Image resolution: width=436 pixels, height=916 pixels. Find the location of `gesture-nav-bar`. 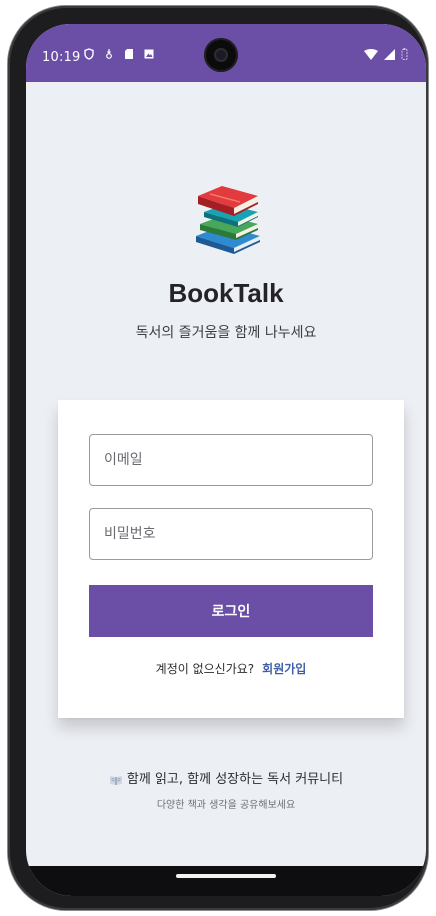

gesture-nav-bar is located at coordinates (226, 881).